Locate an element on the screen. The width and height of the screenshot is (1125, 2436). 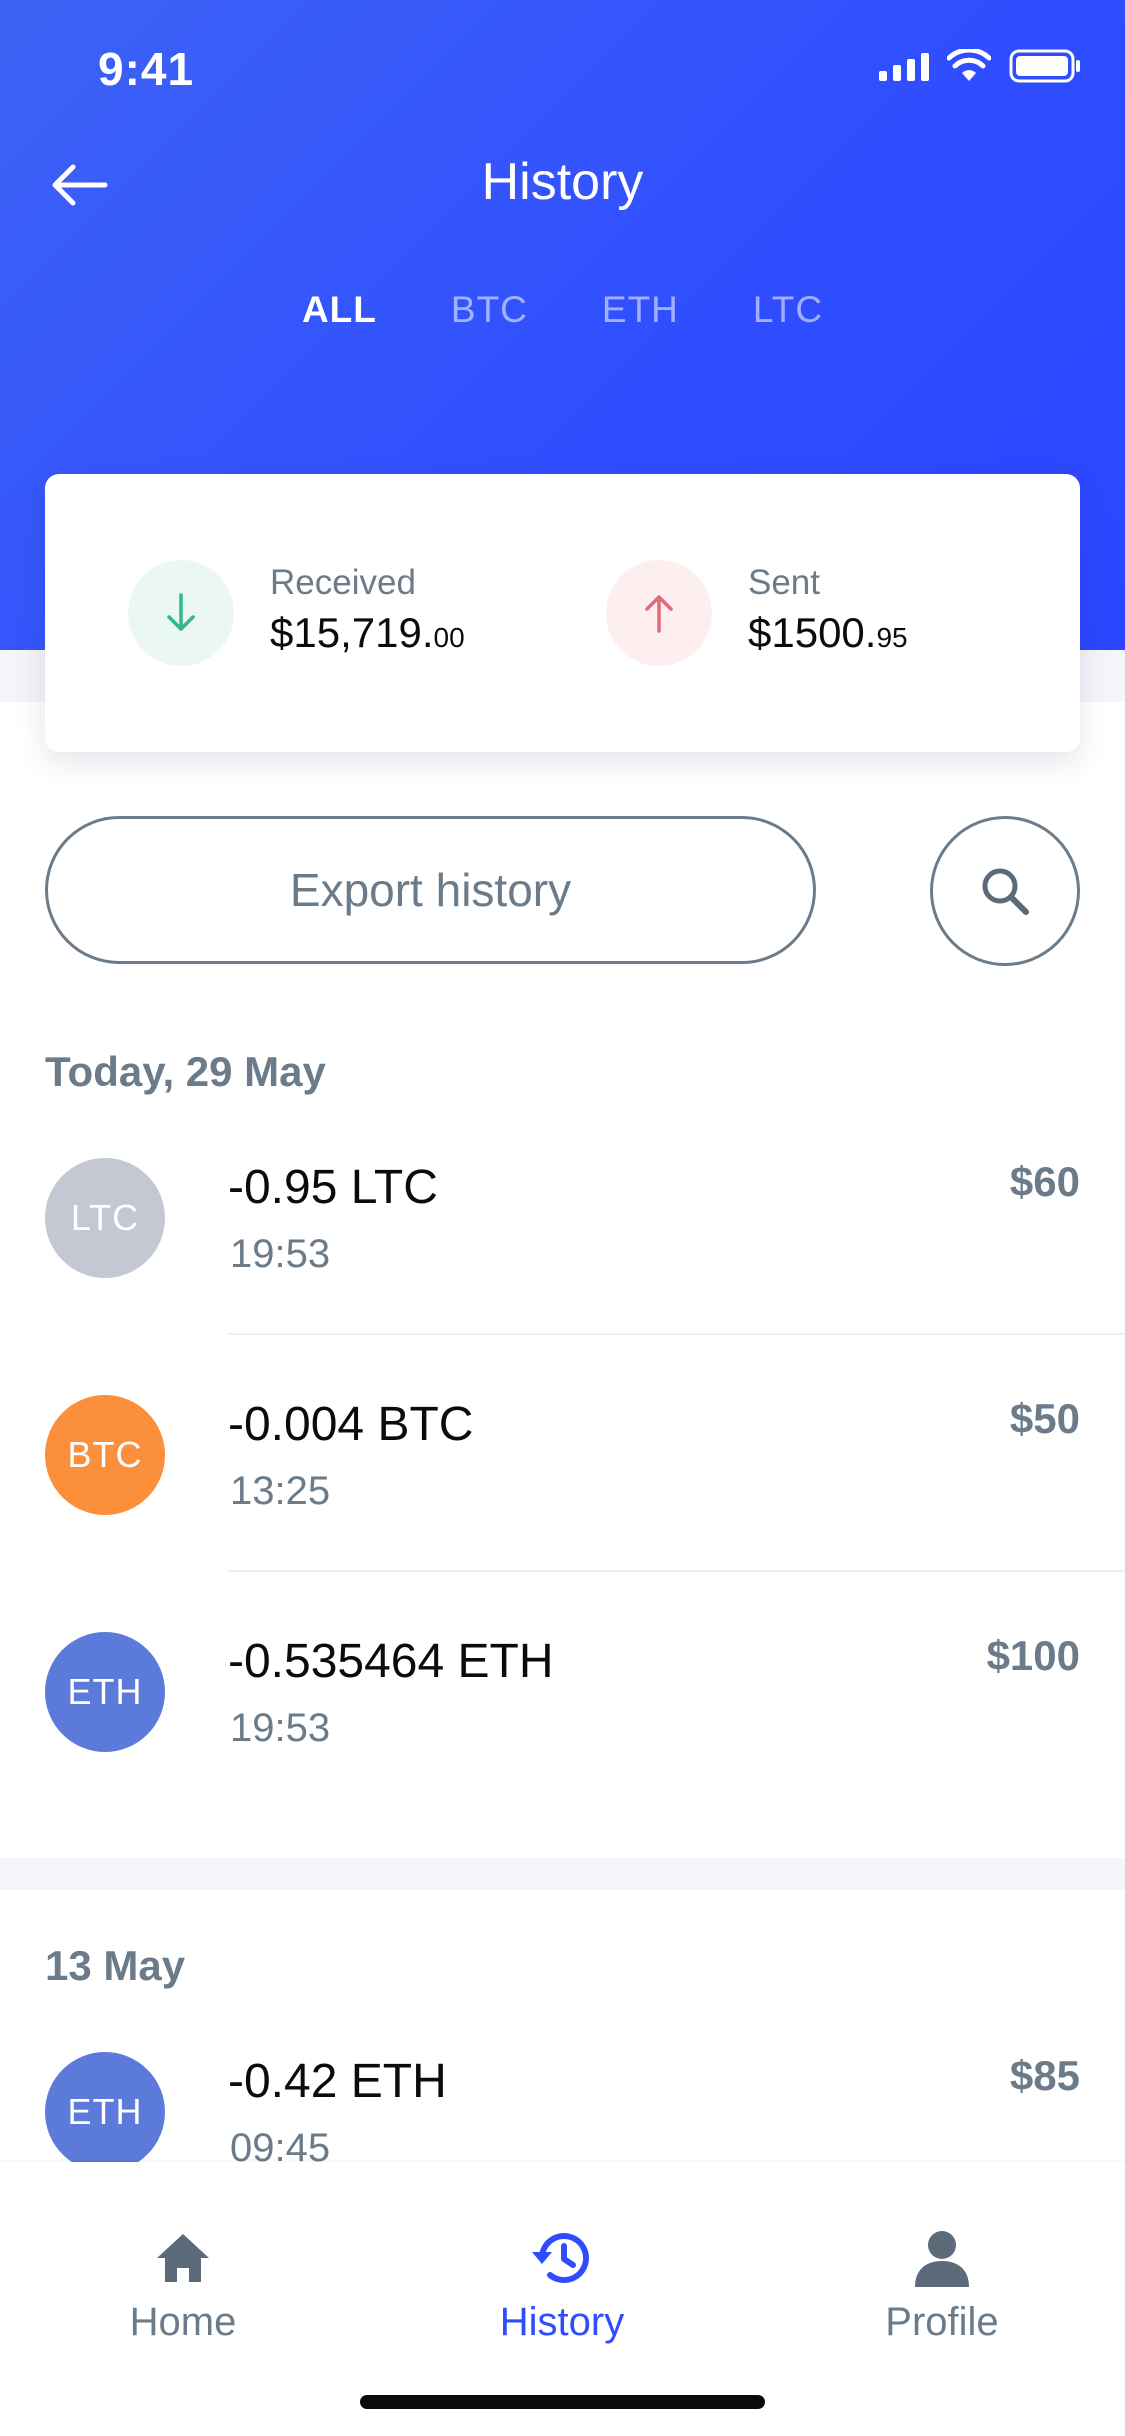
ltc-coin-icon: LTC is located at coordinates (105, 1218).